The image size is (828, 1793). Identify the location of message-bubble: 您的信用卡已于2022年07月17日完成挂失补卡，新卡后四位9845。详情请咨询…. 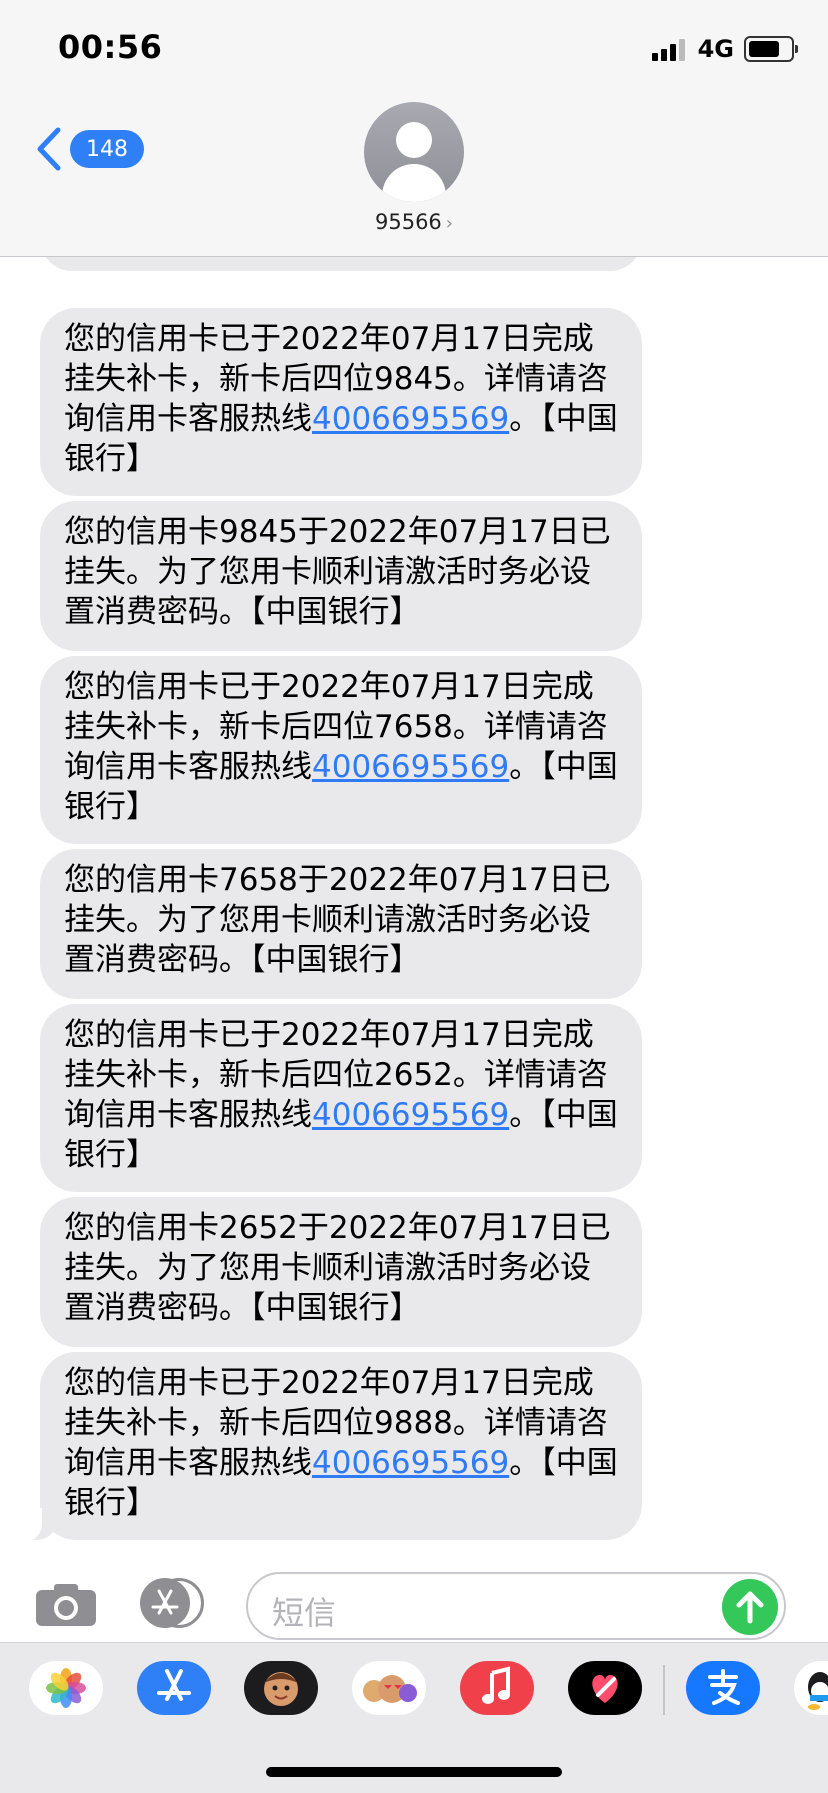
(341, 402).